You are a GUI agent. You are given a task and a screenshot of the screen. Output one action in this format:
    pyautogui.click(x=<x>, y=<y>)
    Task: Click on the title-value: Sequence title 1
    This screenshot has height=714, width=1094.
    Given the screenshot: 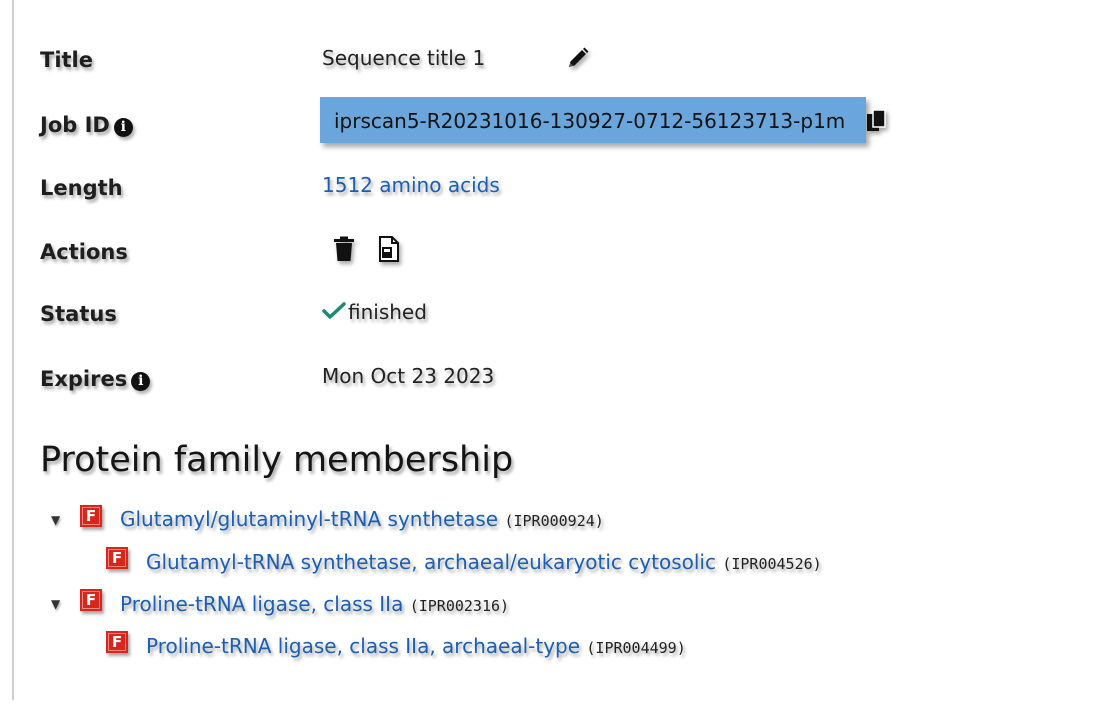 What is the action you would take?
    pyautogui.click(x=404, y=58)
    